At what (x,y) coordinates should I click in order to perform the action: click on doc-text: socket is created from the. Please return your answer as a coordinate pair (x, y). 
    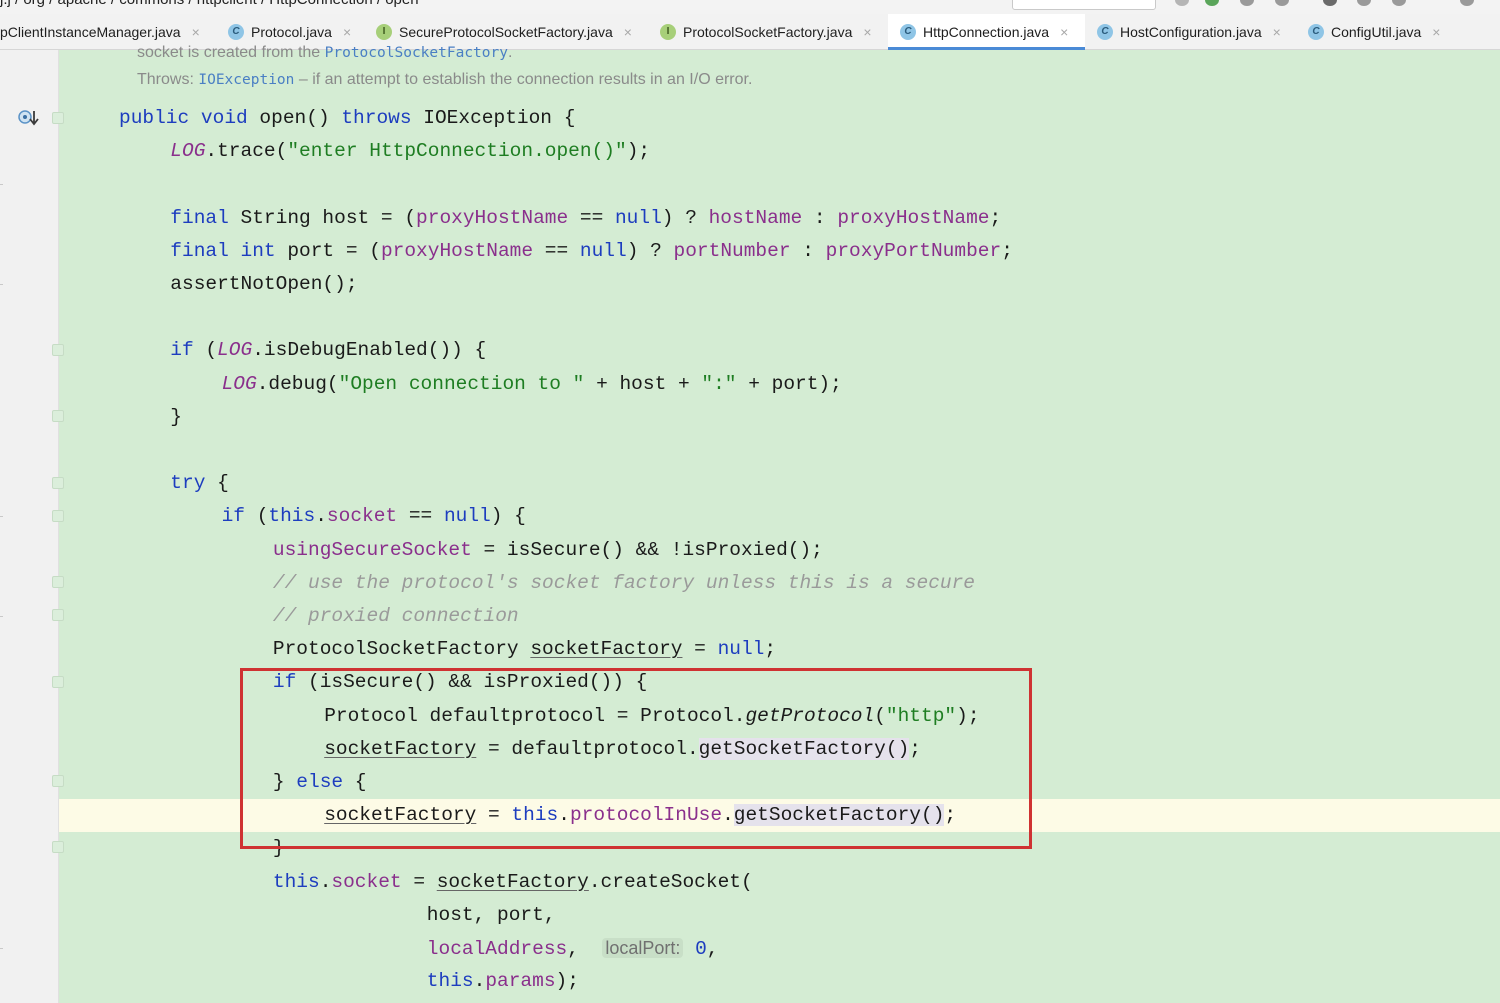
    Looking at the image, I should click on (229, 52).